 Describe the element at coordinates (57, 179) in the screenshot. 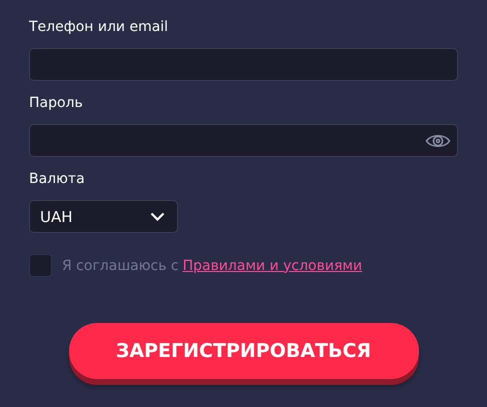

I see `field-label: Валюта` at that location.